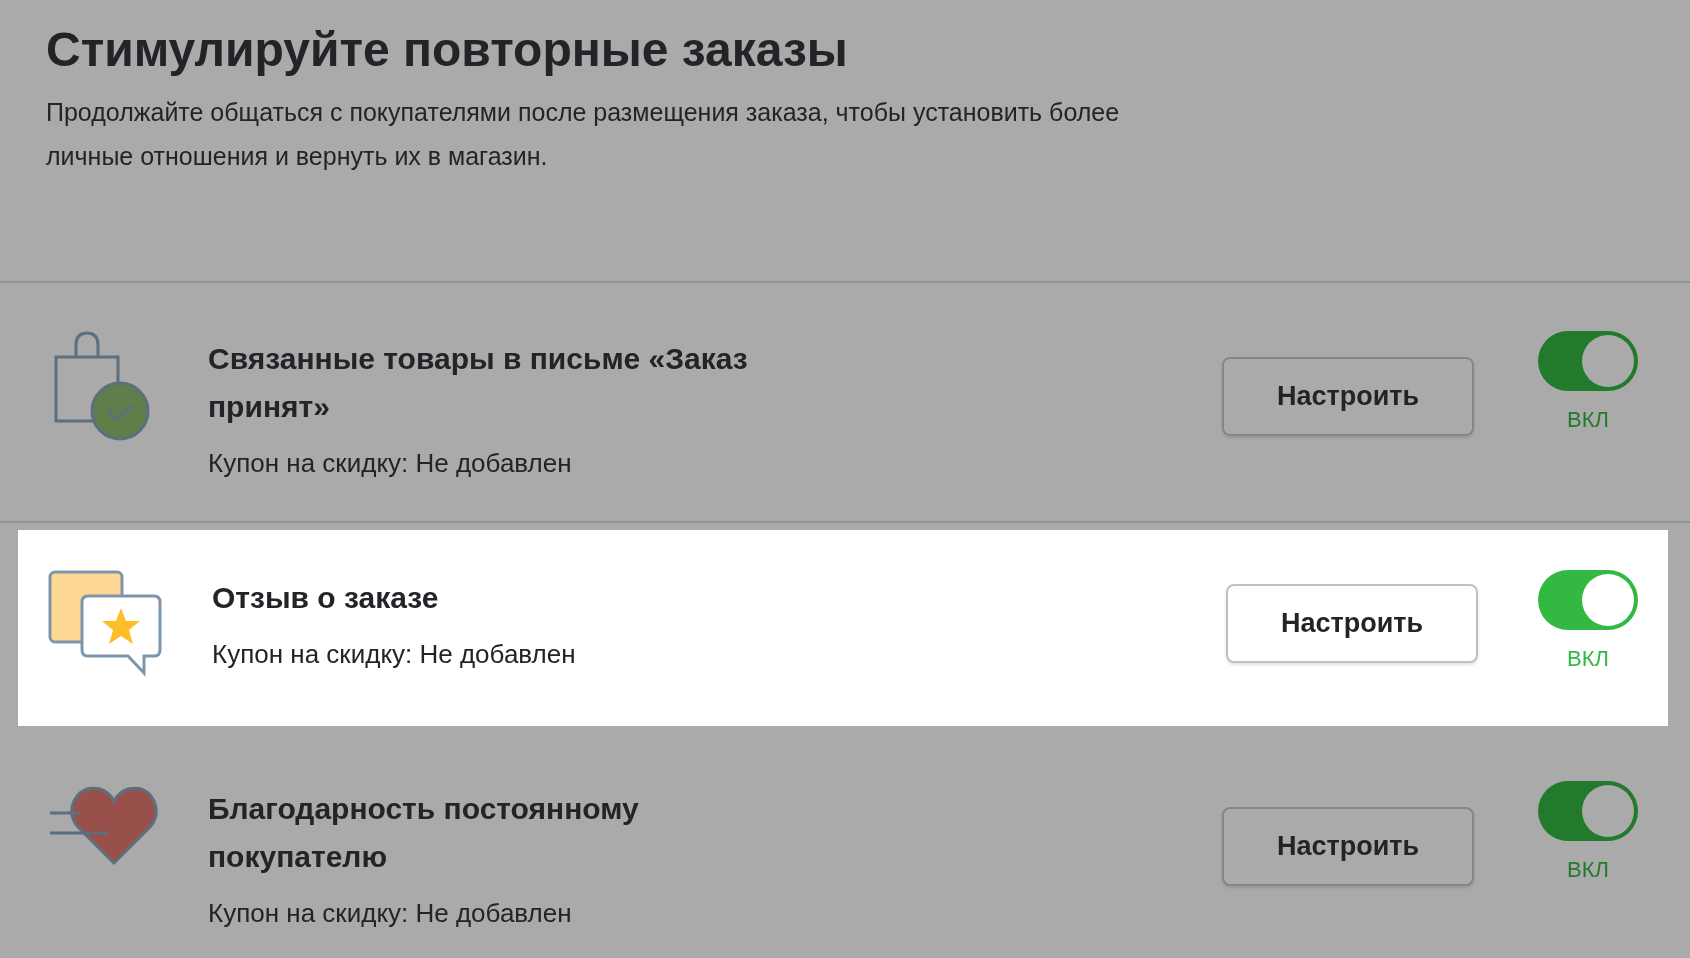 This screenshot has height=958, width=1690. I want to click on item-title: Отзыв о заказе, so click(326, 598).